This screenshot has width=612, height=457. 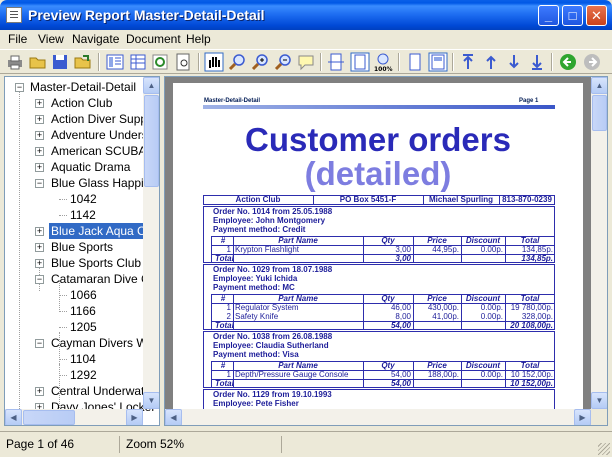 I want to click on tree-item: 1205, so click(x=83, y=327).